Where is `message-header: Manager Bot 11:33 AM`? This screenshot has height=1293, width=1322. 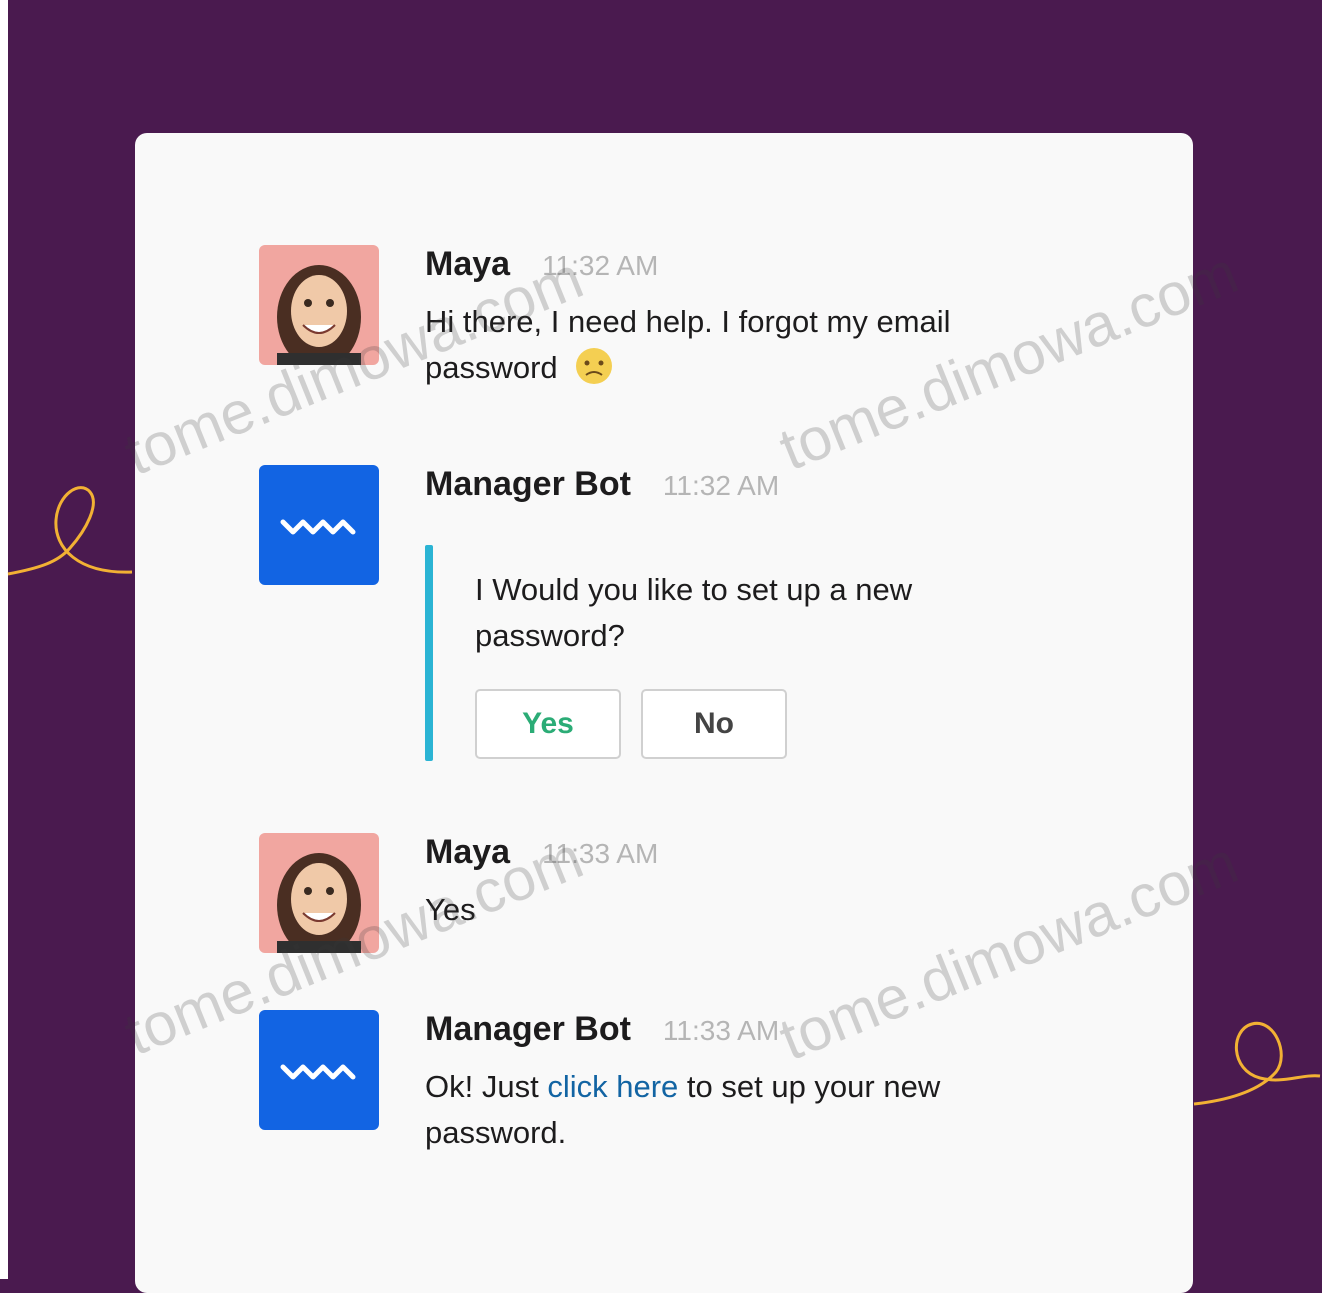
message-header: Manager Bot 11:33 AM is located at coordinates (735, 1035).